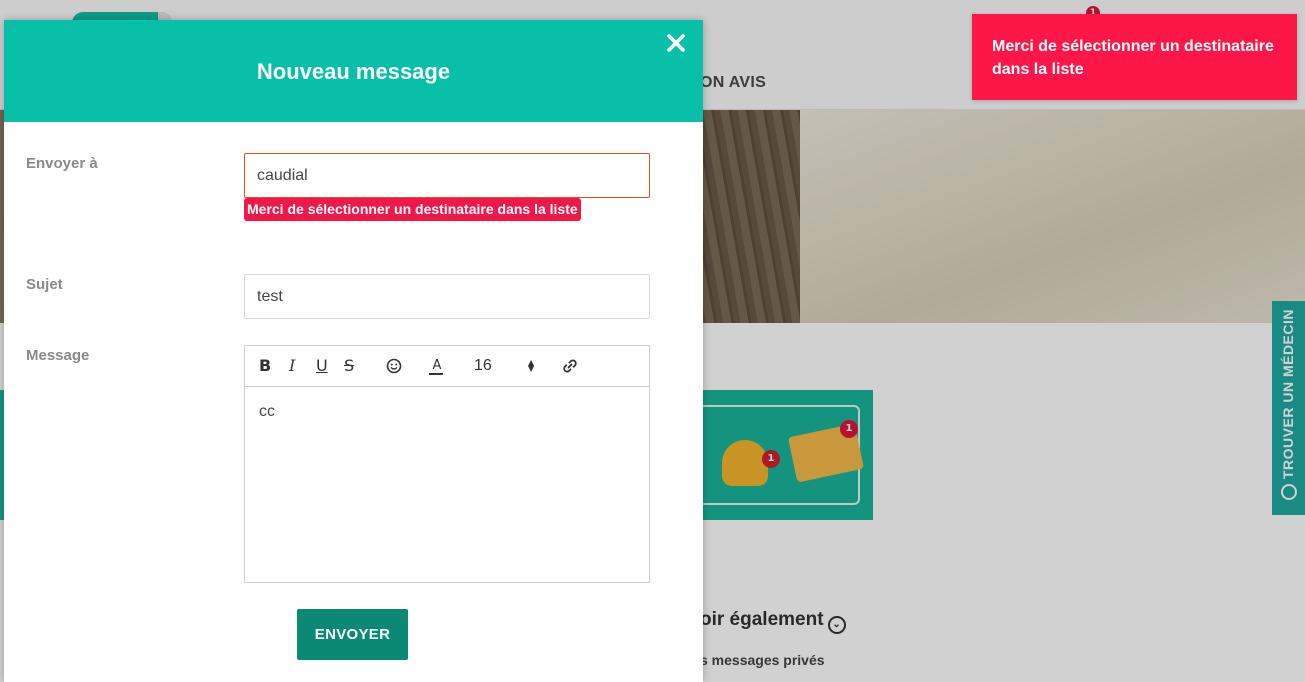 The height and width of the screenshot is (682, 1305). I want to click on underline-button: U, so click(322, 366).